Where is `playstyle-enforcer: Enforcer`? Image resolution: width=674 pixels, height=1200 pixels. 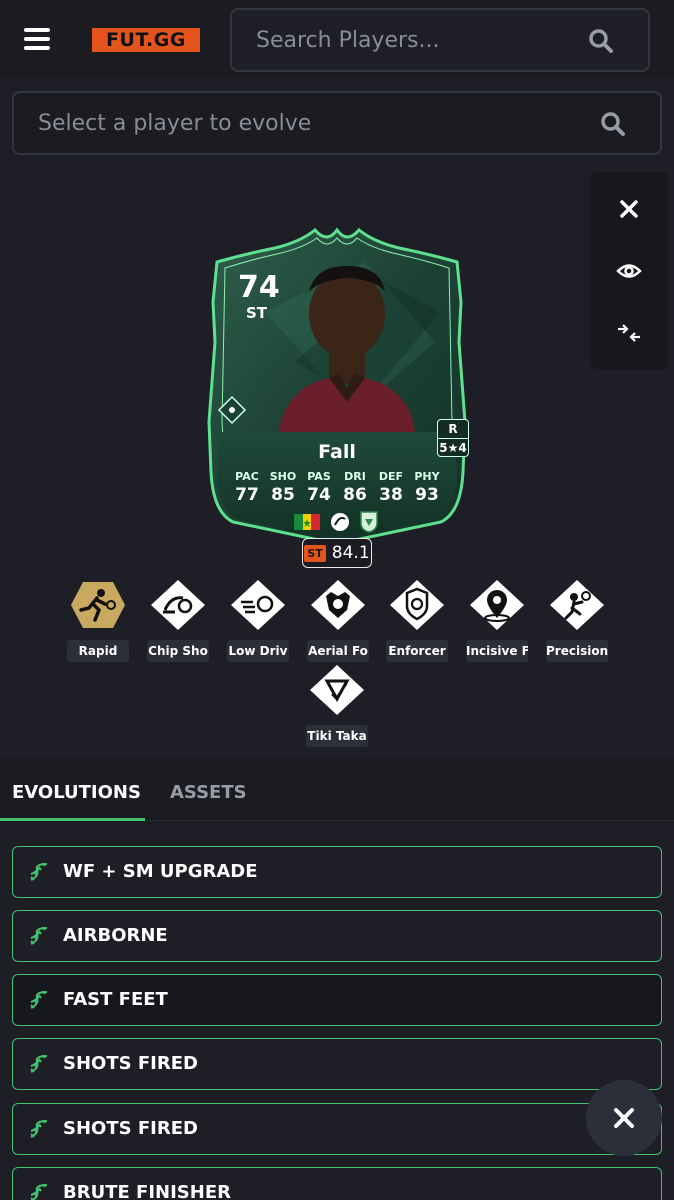 playstyle-enforcer: Enforcer is located at coordinates (417, 619).